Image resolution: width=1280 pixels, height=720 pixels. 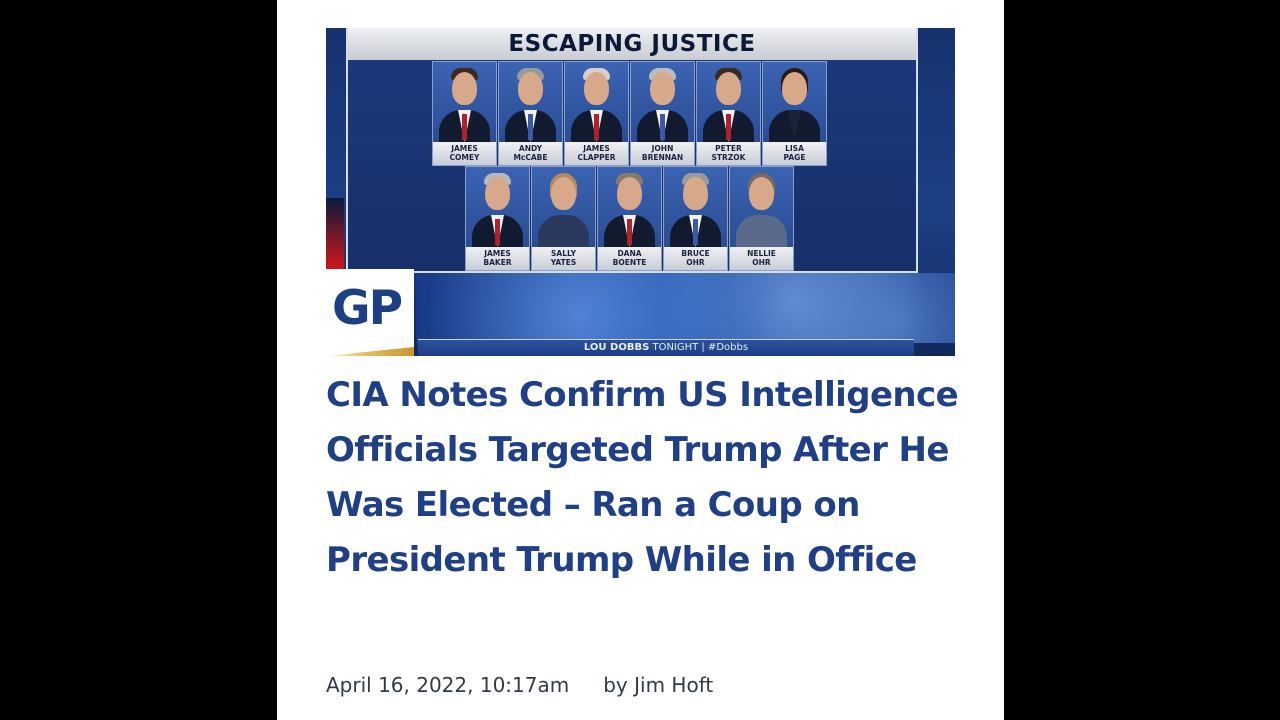 What do you see at coordinates (367, 308) in the screenshot?
I see `gp-logo-text: GP` at bounding box center [367, 308].